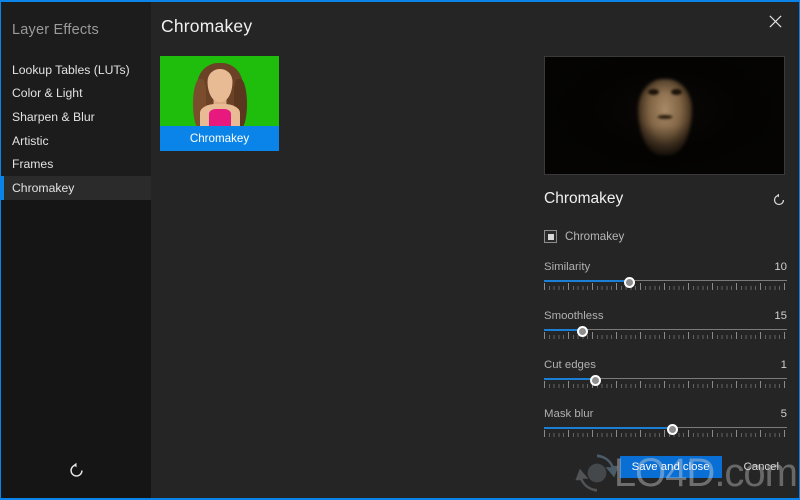 Image resolution: width=800 pixels, height=500 pixels. What do you see at coordinates (653, 92) in the screenshot?
I see `preview-eye-left` at bounding box center [653, 92].